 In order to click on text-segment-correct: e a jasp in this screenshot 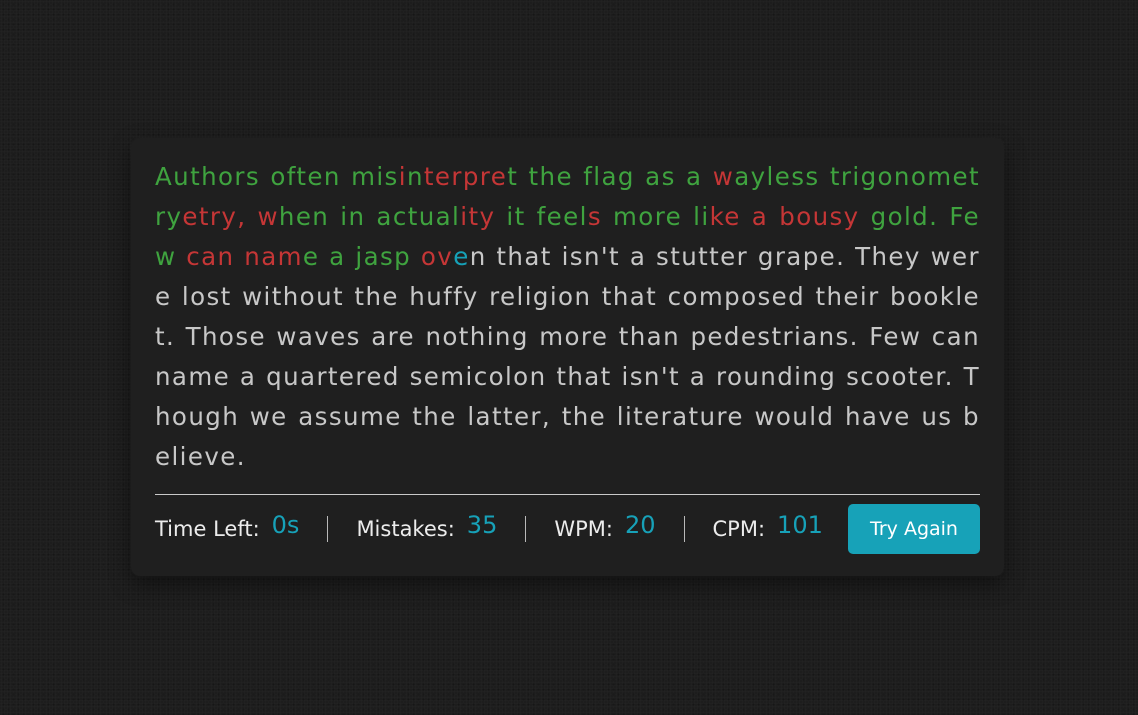, I will do `click(361, 256)`.